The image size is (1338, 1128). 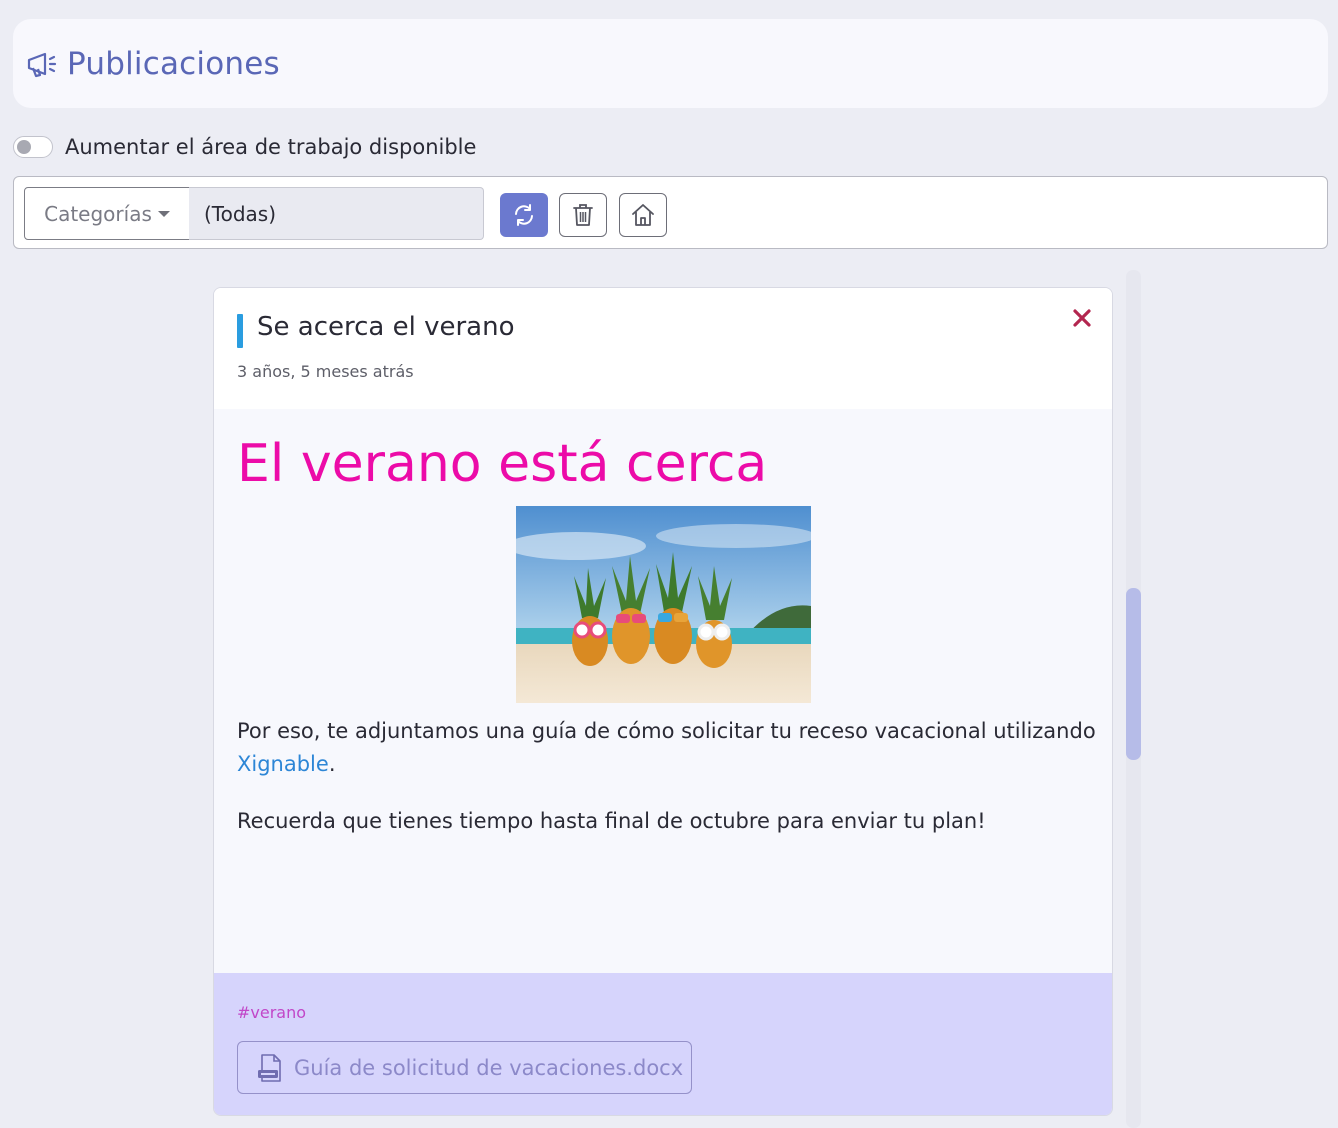 I want to click on categories-dropdown-button: Categorías, so click(x=107, y=213).